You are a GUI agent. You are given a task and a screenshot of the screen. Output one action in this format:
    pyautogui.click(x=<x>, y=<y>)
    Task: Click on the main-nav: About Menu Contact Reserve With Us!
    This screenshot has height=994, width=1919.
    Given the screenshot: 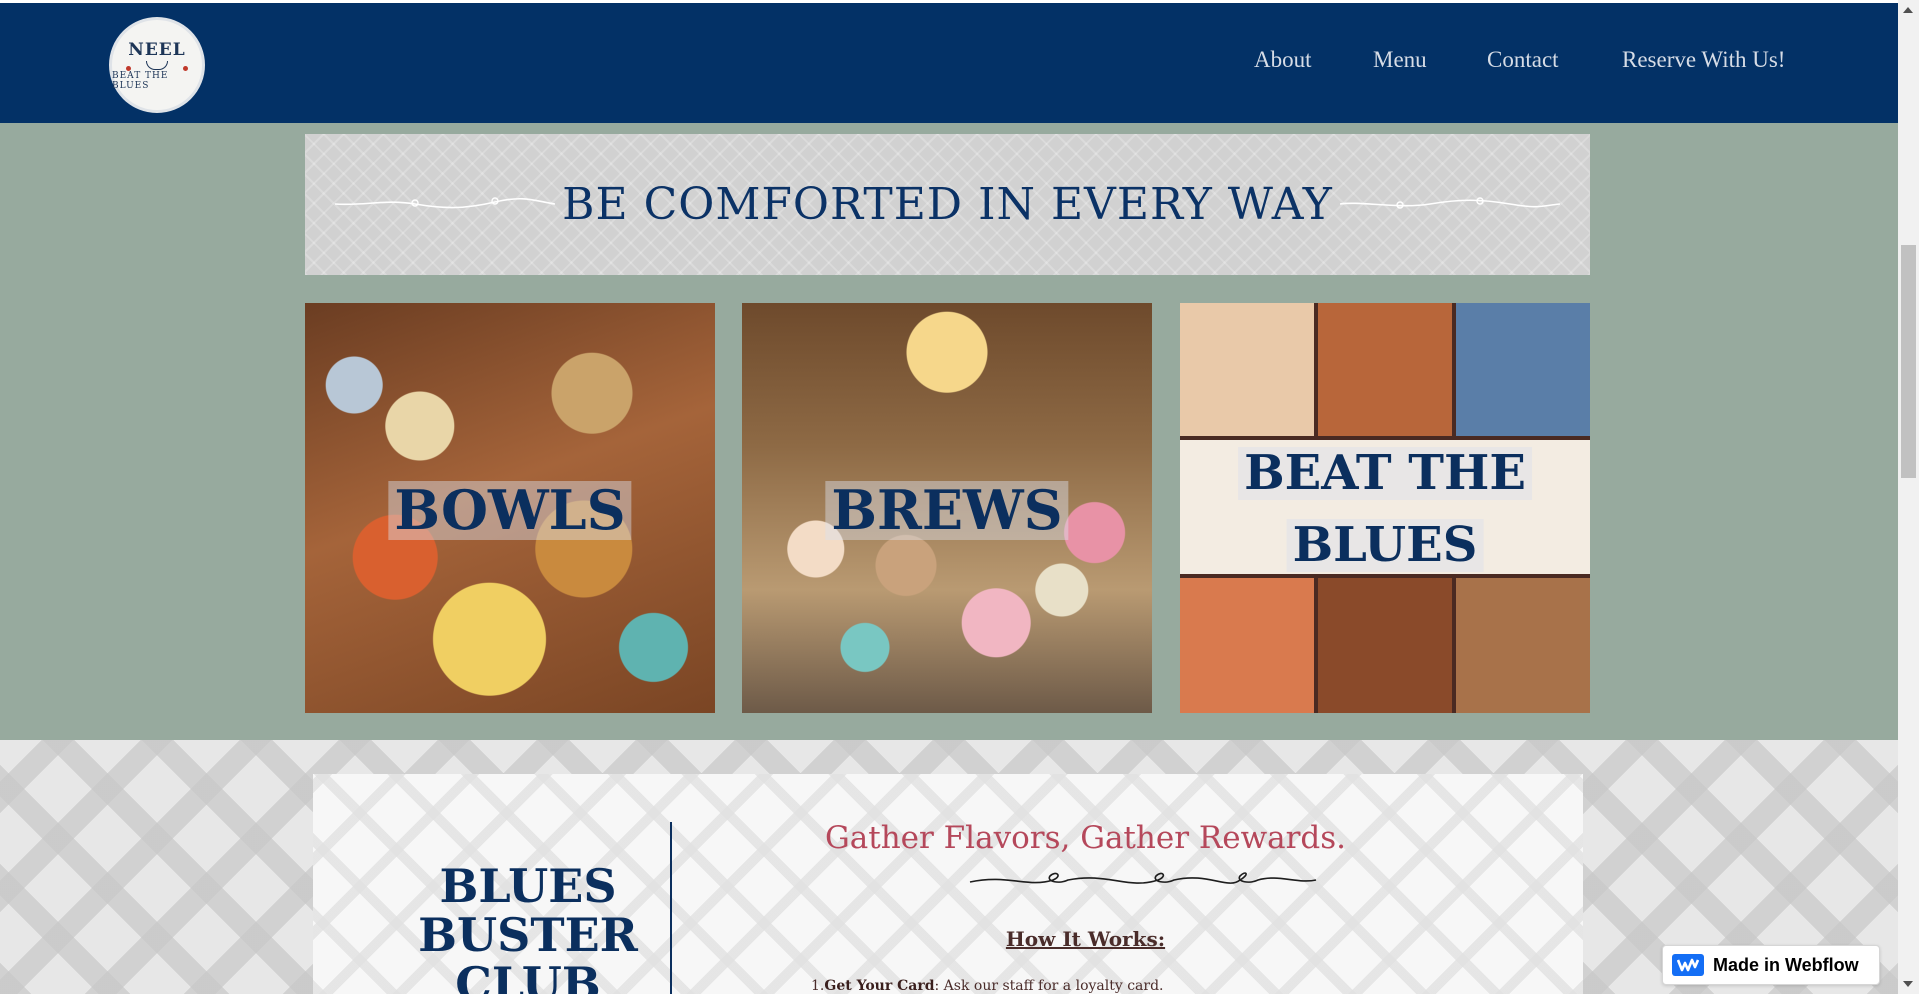 What is the action you would take?
    pyautogui.click(x=949, y=62)
    